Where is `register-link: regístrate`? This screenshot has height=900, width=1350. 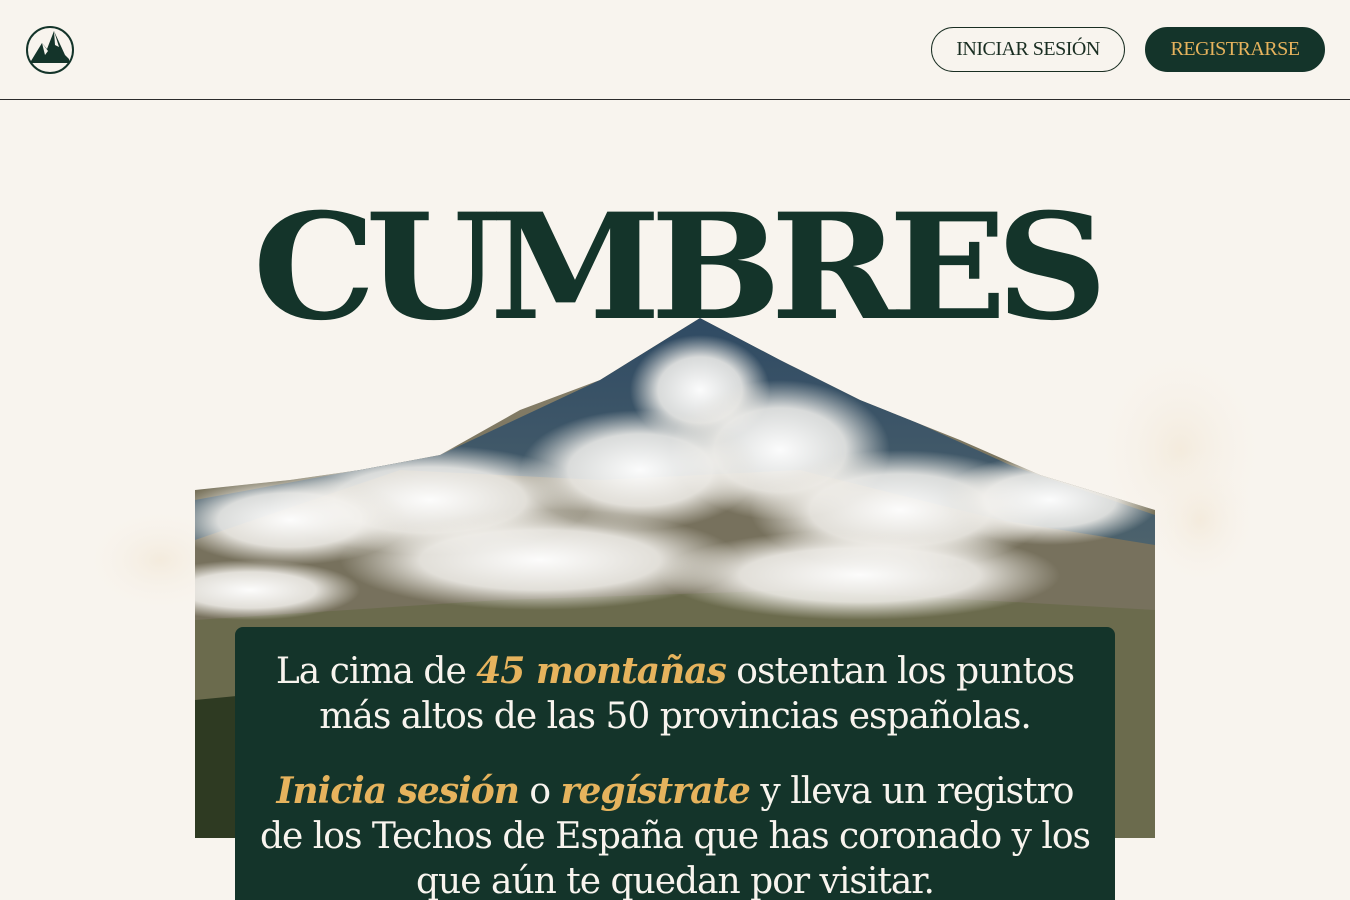
register-link: regístrate is located at coordinates (656, 791).